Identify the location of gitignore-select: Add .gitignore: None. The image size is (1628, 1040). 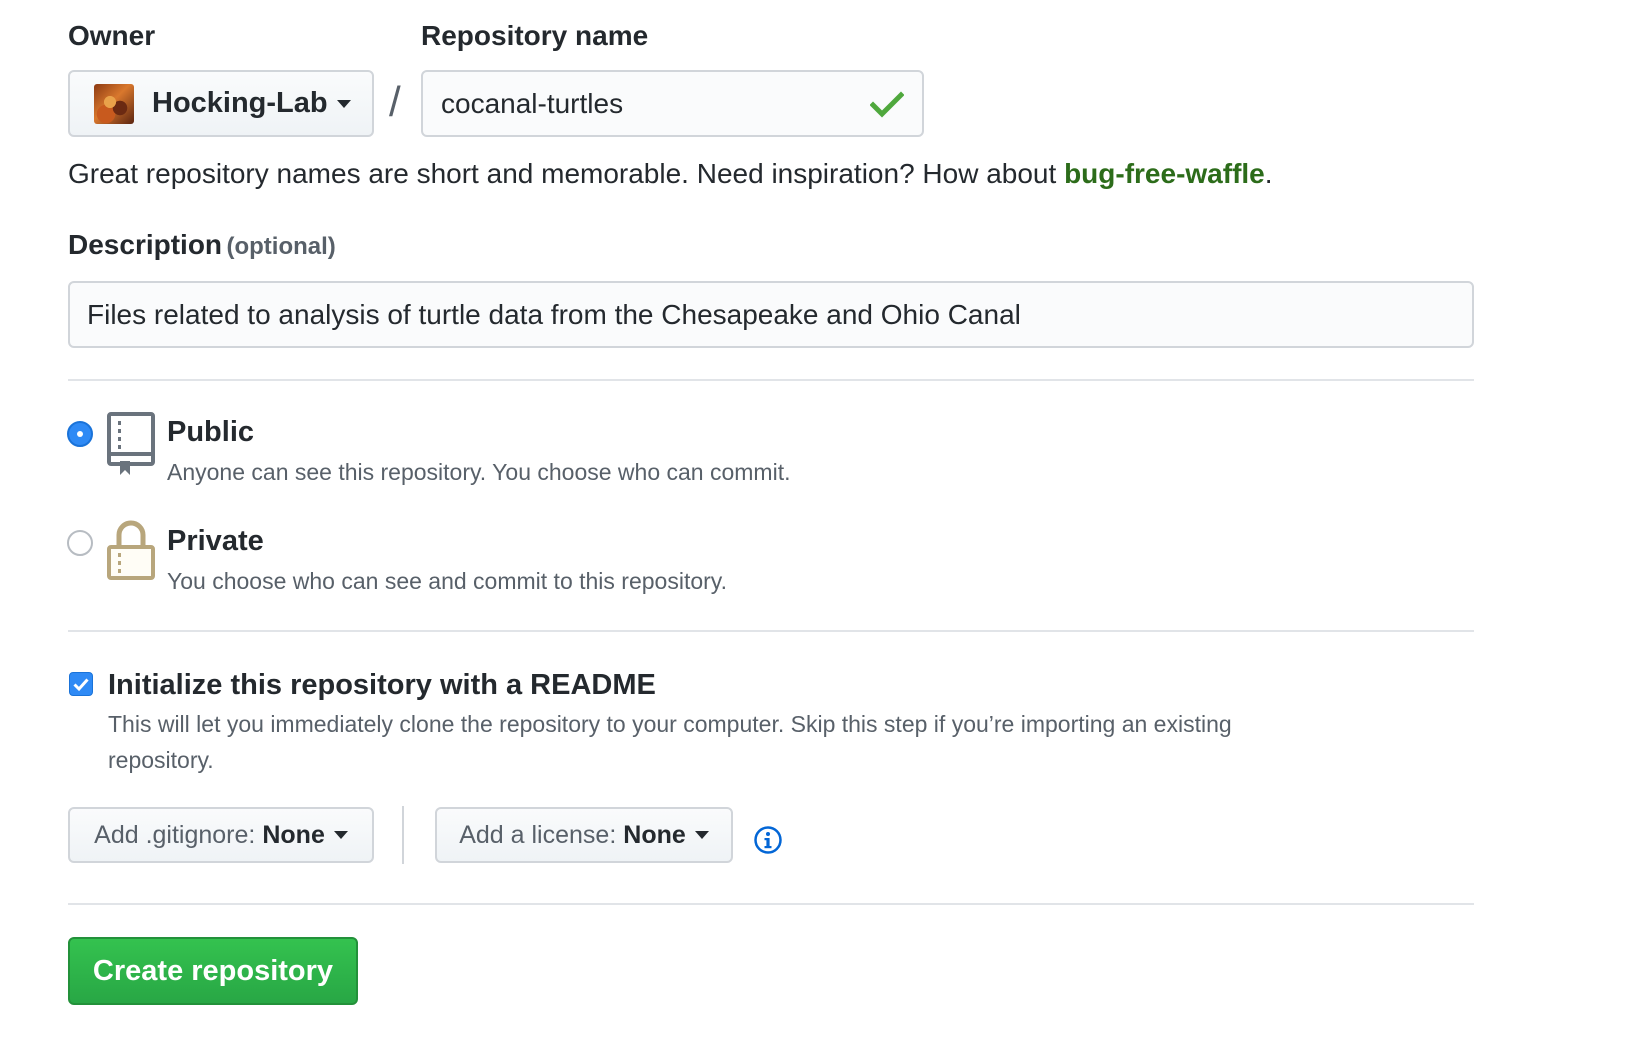
(221, 835).